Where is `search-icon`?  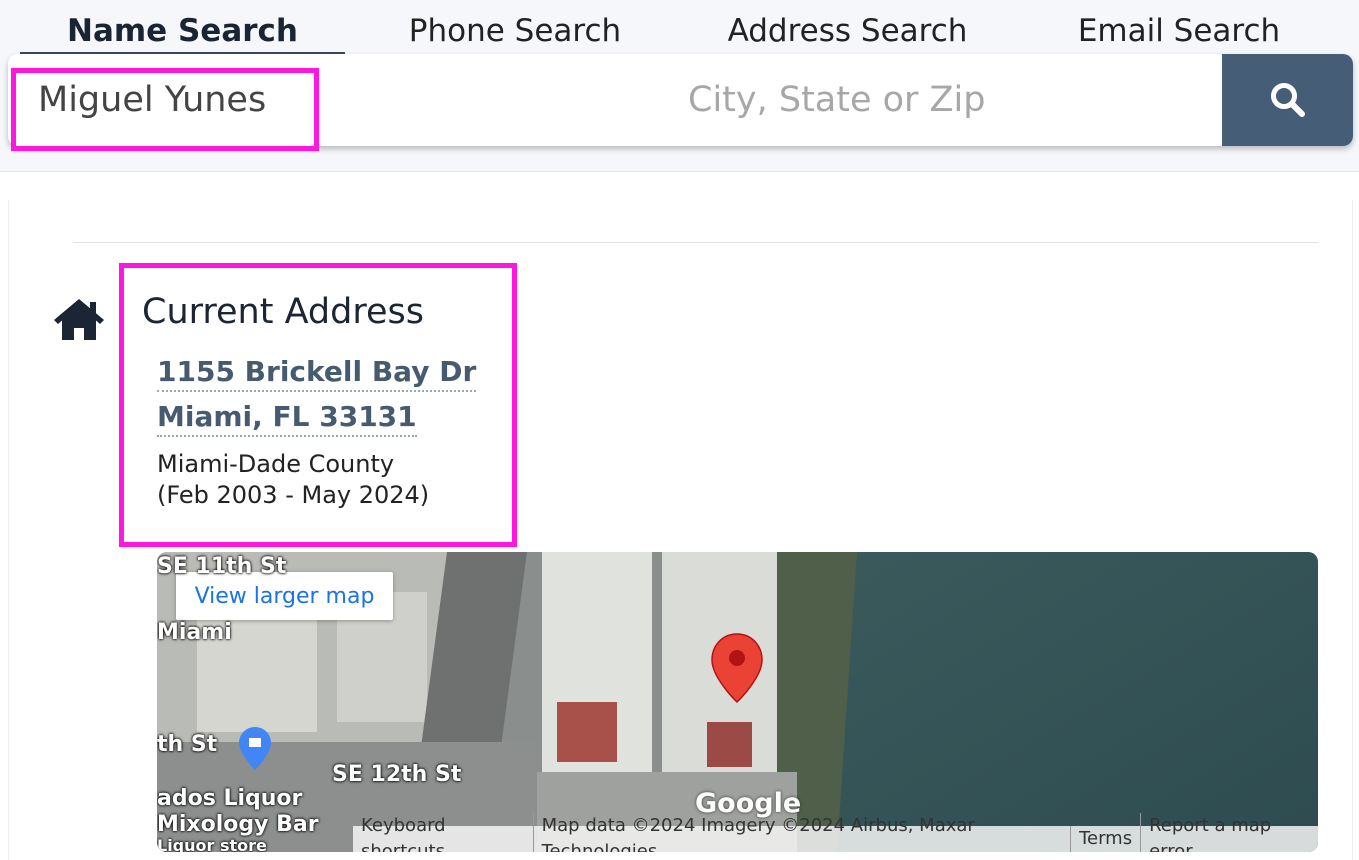 search-icon is located at coordinates (1287, 100).